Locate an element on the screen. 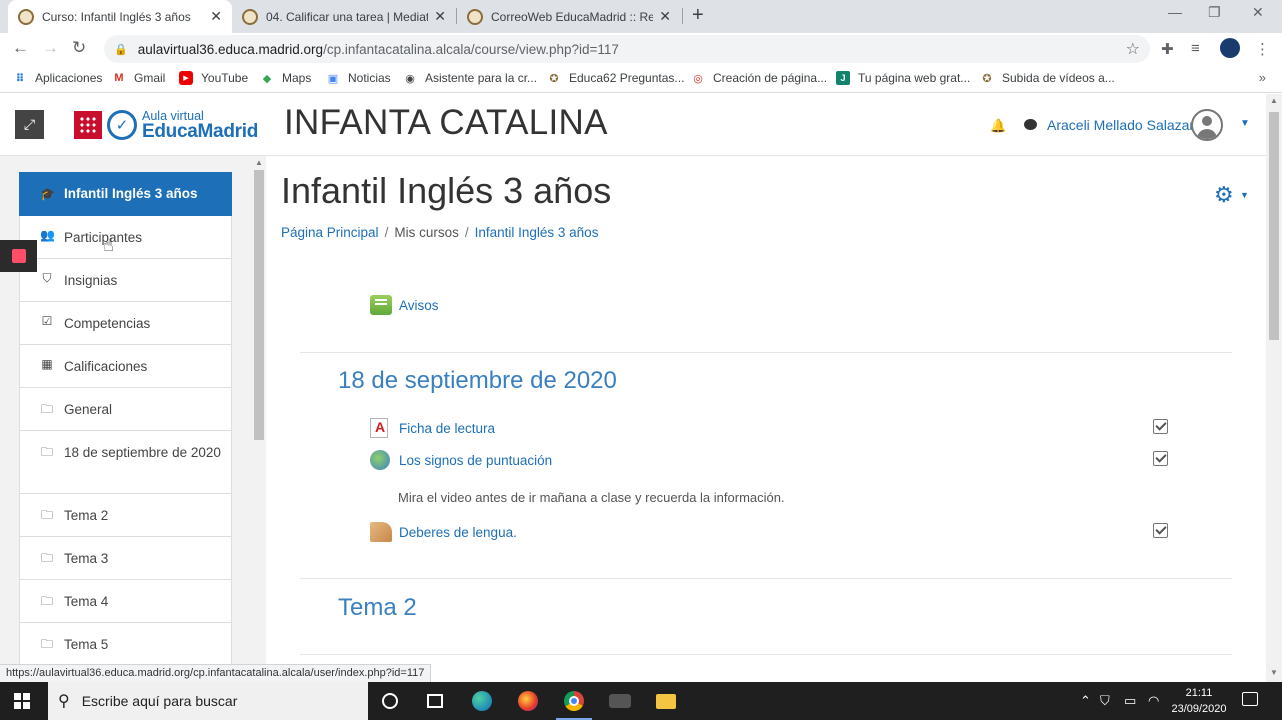 This screenshot has height=720, width=1282. user-avatar is located at coordinates (1207, 125).